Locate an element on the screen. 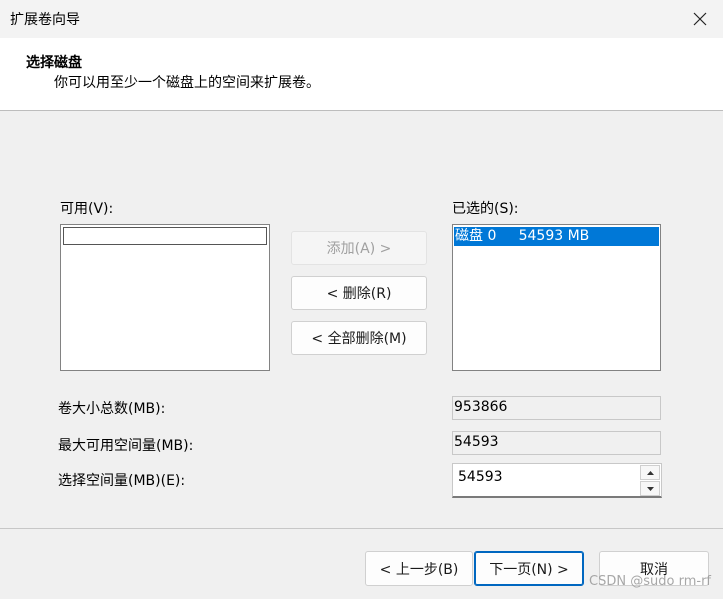  spin-up-button is located at coordinates (650, 472).